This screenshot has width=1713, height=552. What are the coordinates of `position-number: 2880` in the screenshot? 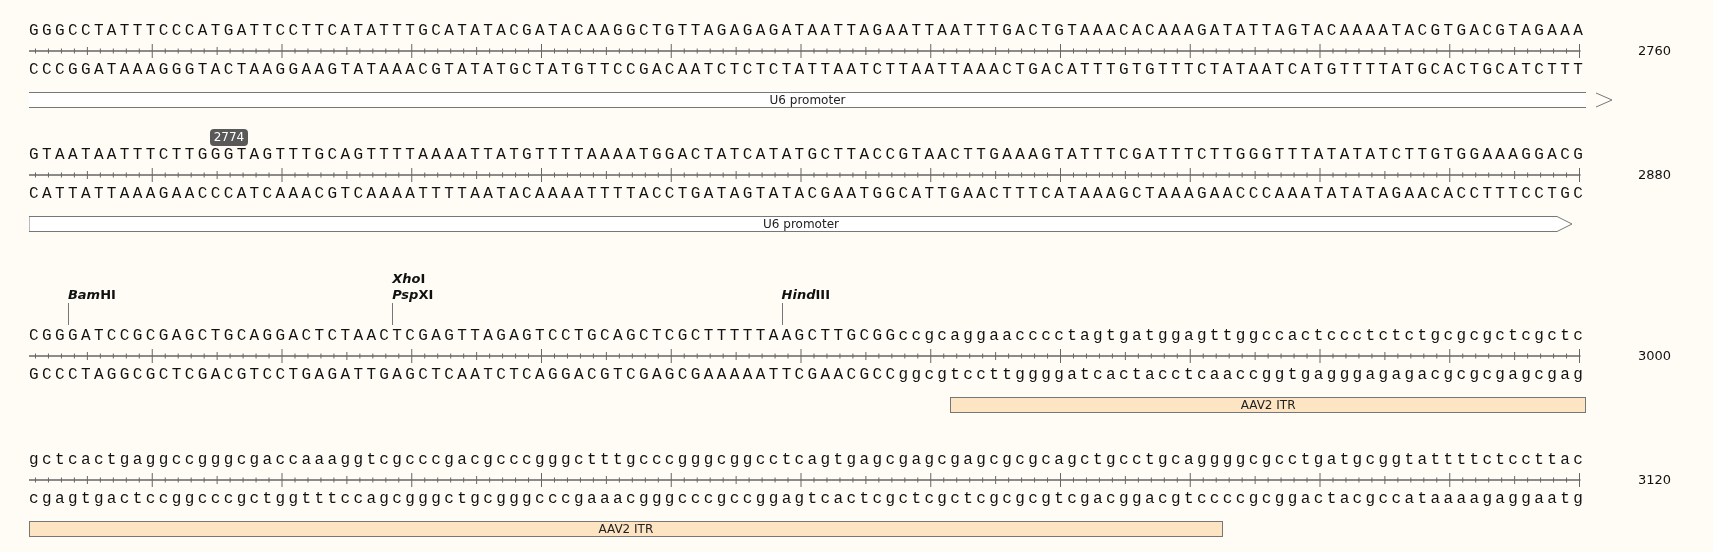 It's located at (1655, 175).